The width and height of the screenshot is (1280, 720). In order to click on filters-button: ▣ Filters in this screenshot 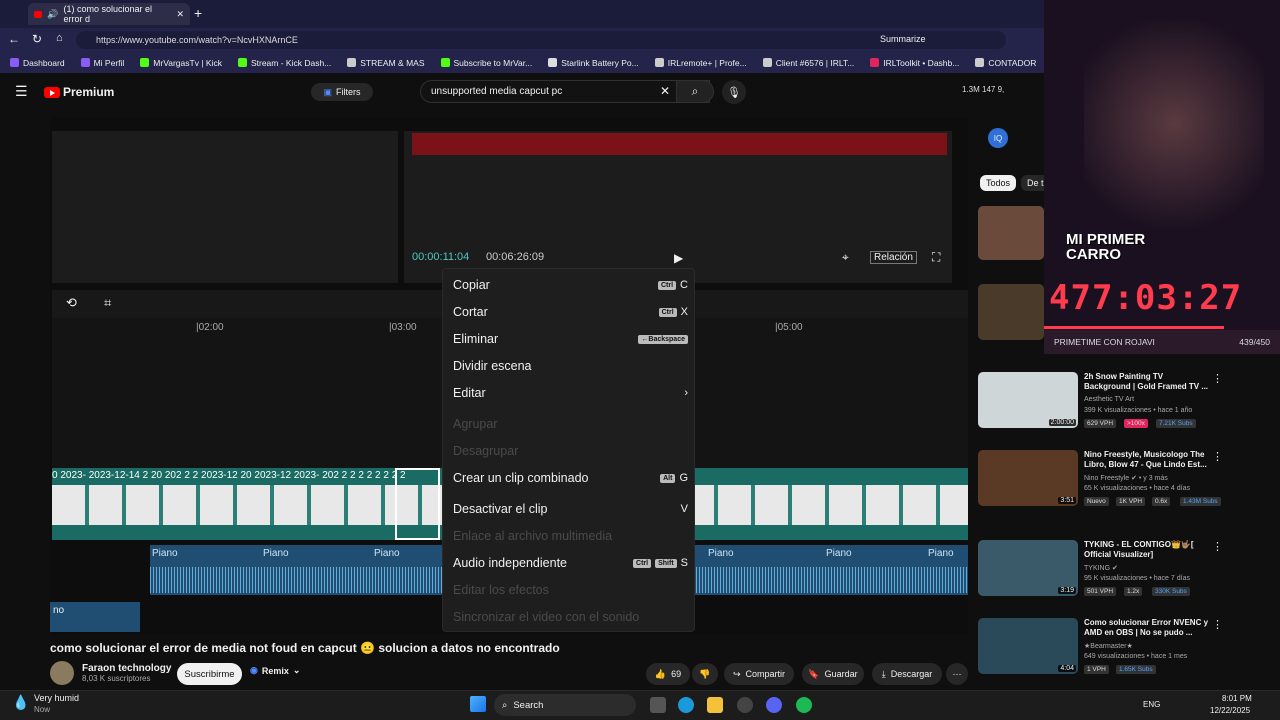, I will do `click(342, 92)`.